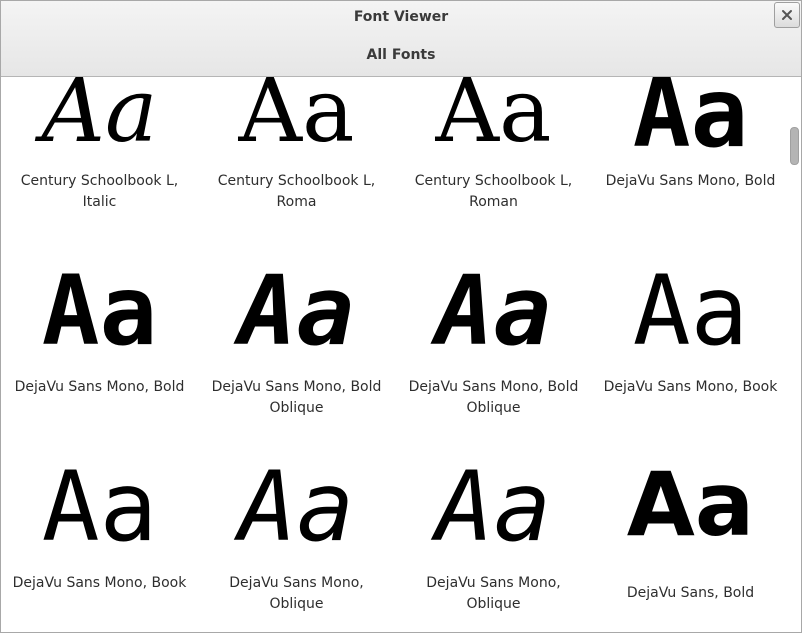  I want to click on close-button, so click(787, 15).